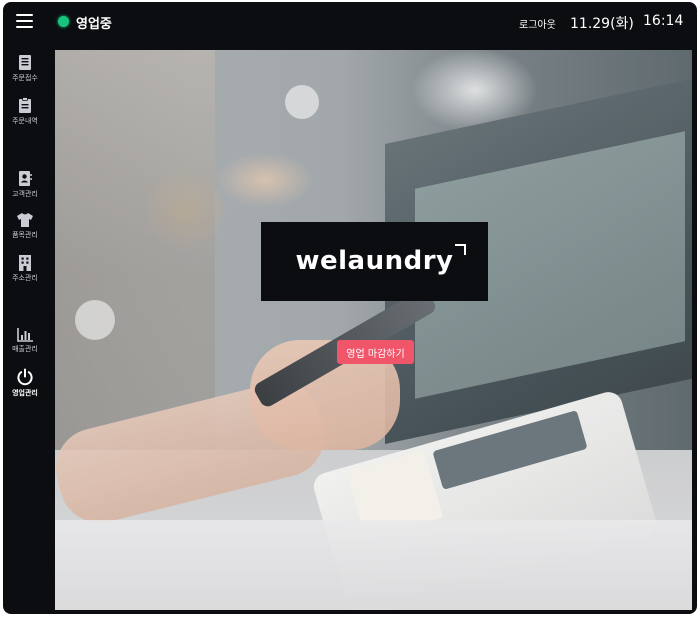 This screenshot has height=617, width=700. I want to click on sidebar-item-order-intake: 주문접수, so click(25, 68).